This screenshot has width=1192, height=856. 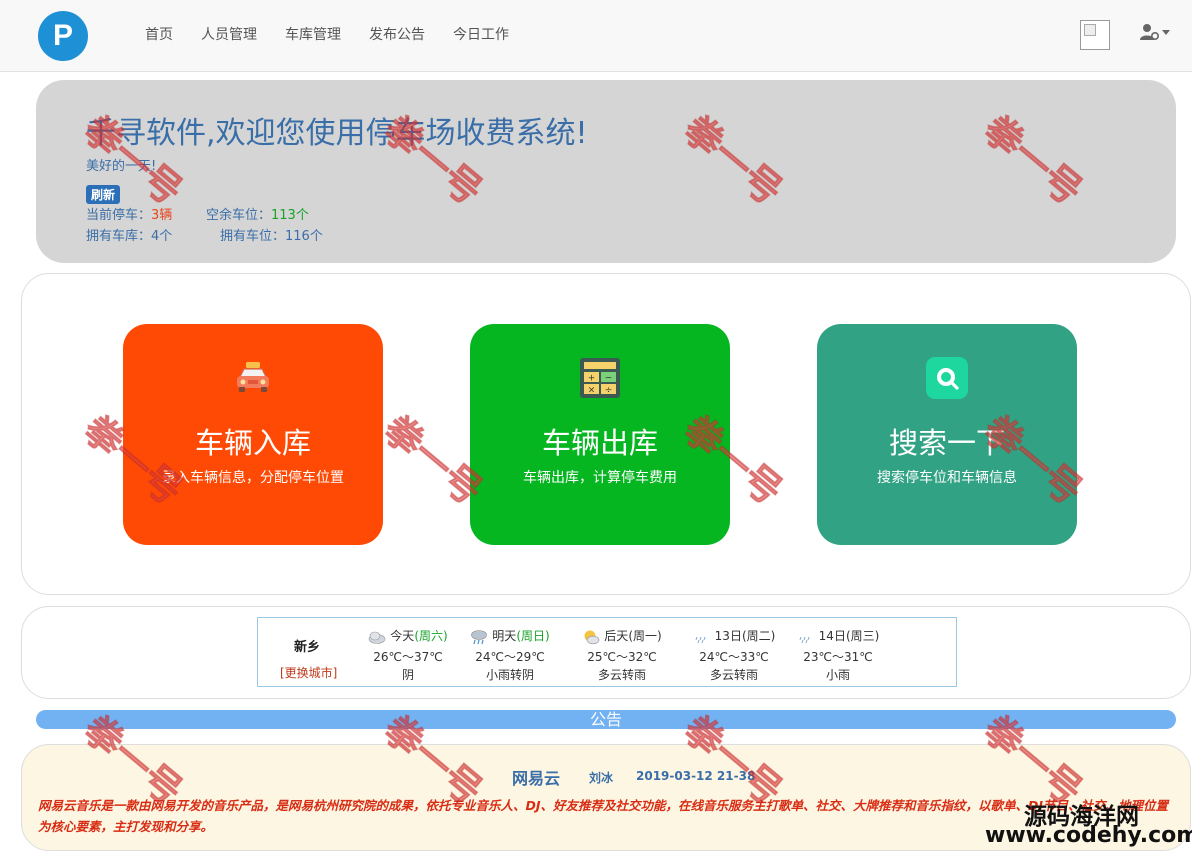 I want to click on calculator-icon: + − × ÷, so click(x=600, y=378).